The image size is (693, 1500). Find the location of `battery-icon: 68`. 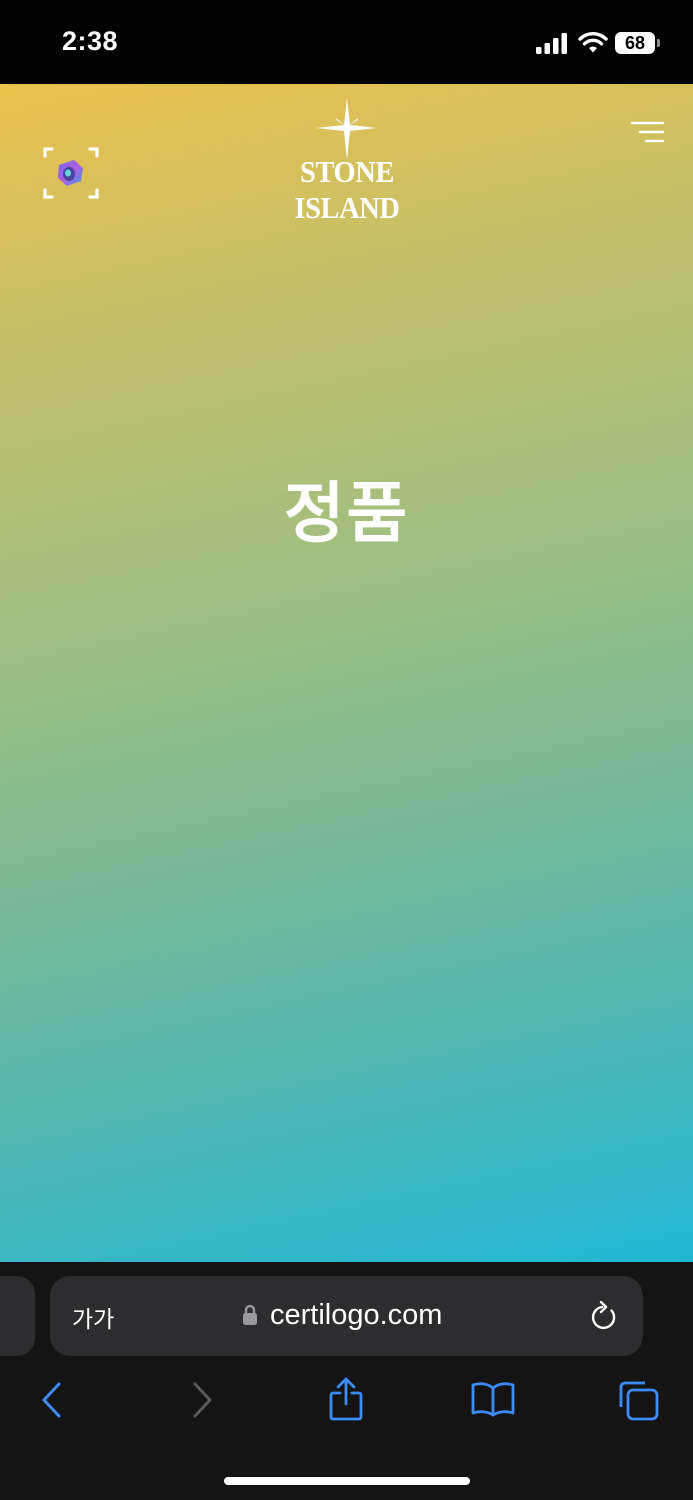

battery-icon: 68 is located at coordinates (635, 43).